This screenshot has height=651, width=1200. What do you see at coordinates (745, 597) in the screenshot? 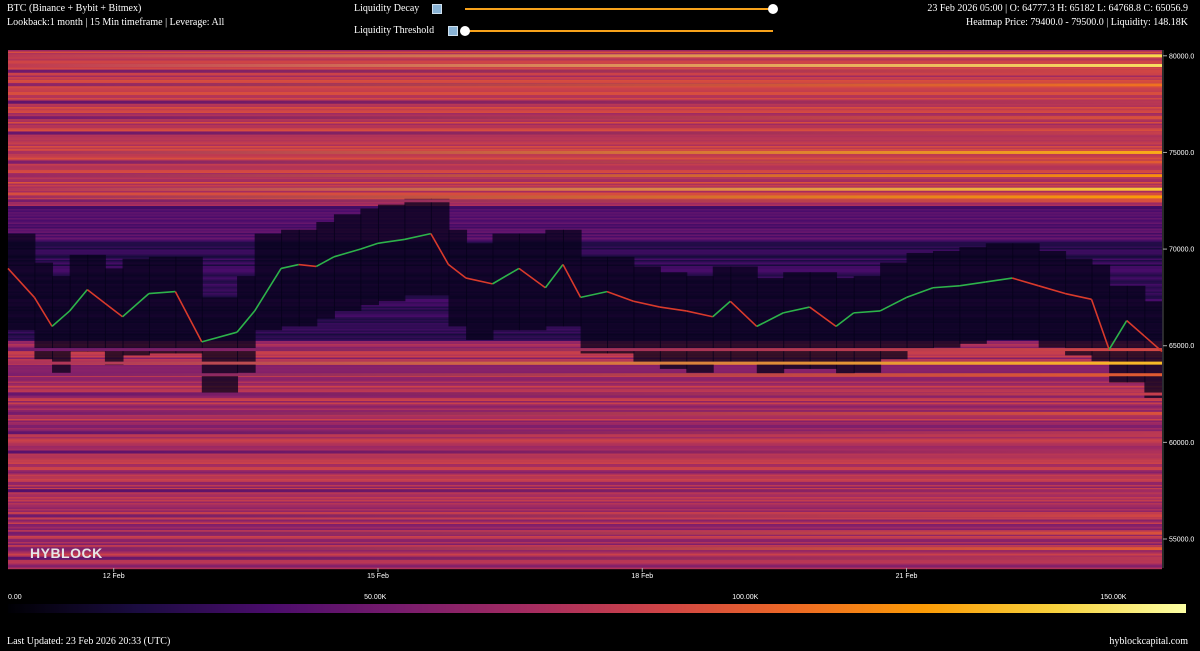
I see `colorbar-label: 100.00K` at bounding box center [745, 597].